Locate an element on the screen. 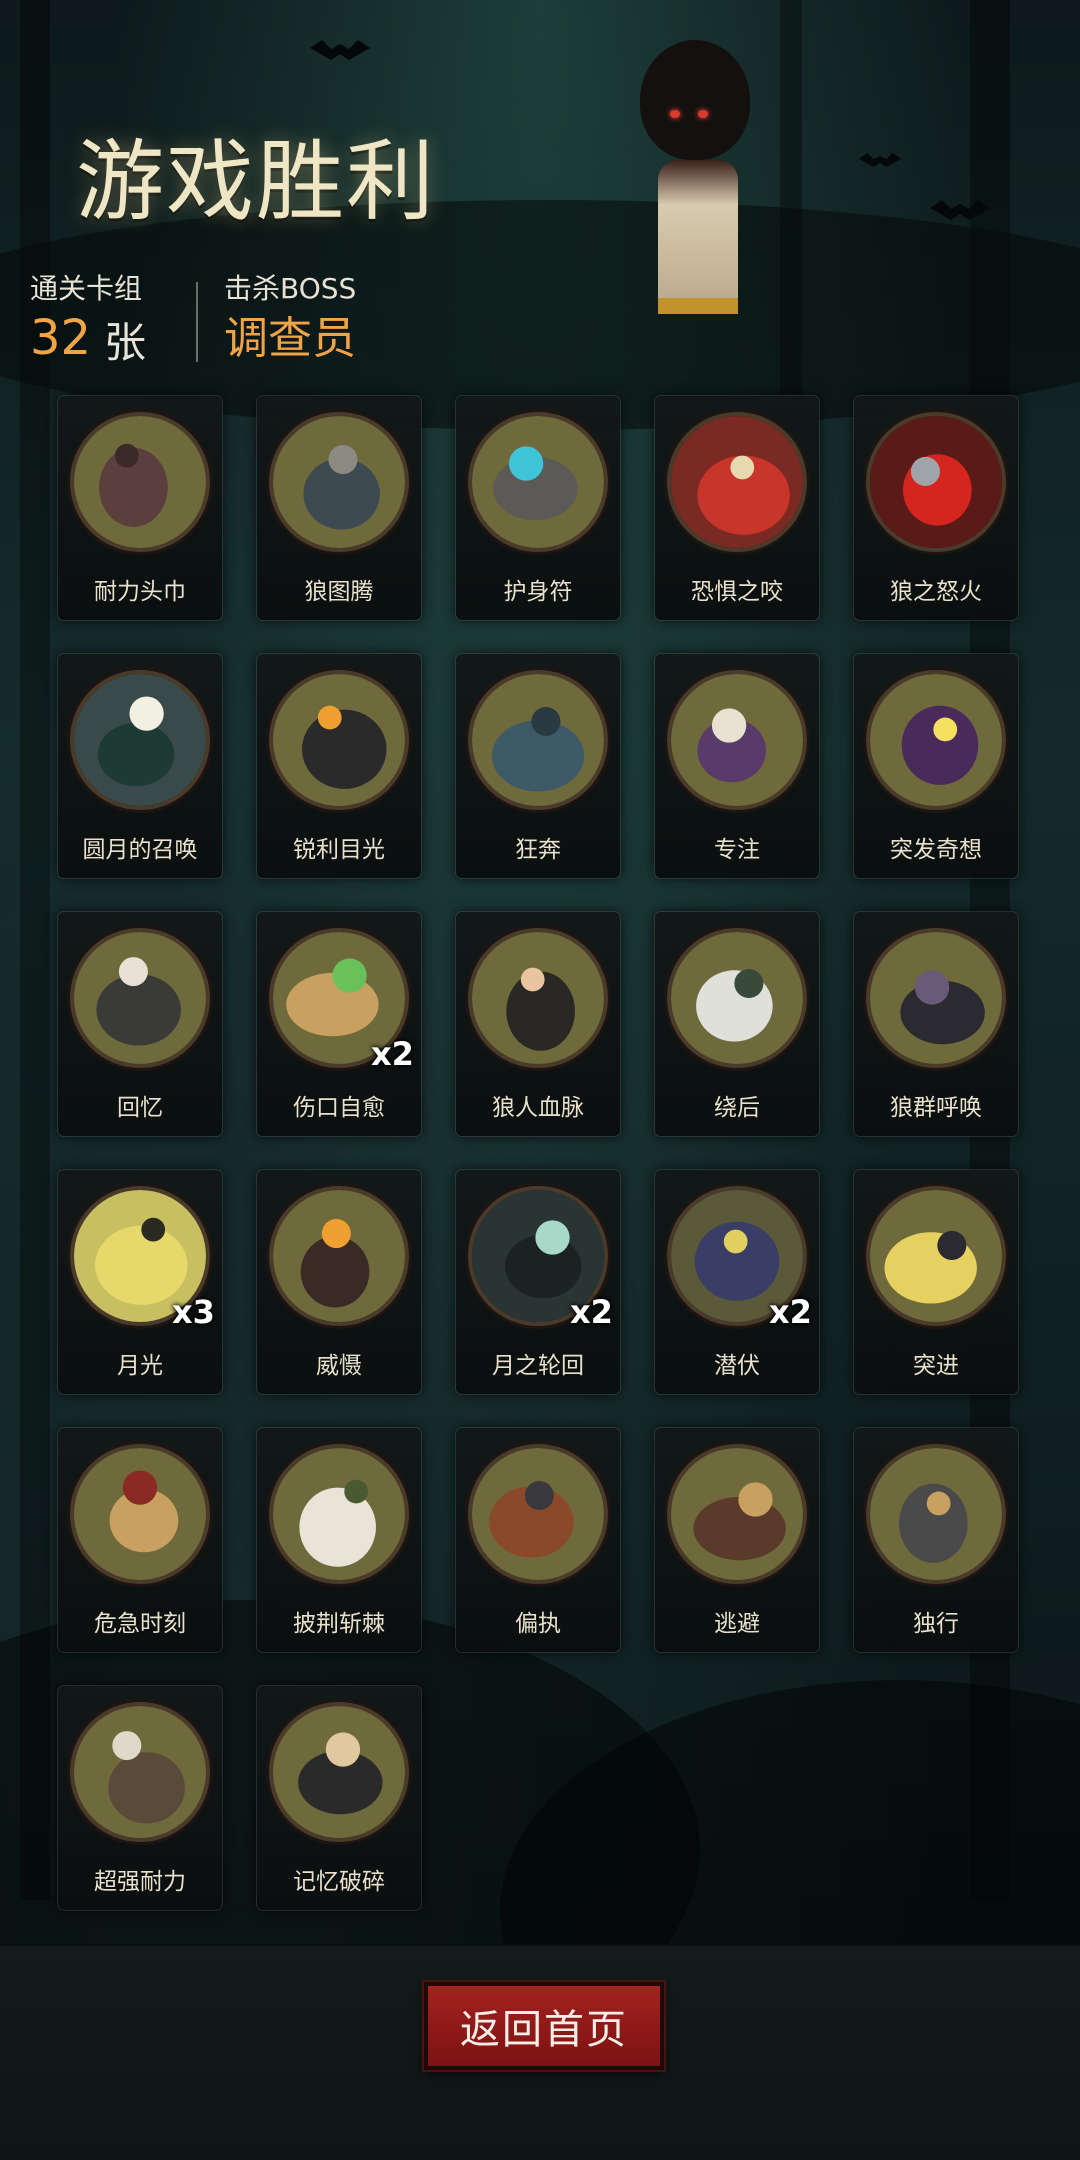 The width and height of the screenshot is (1080, 2160). shattered-memory-icon-art is located at coordinates (339, 1772).